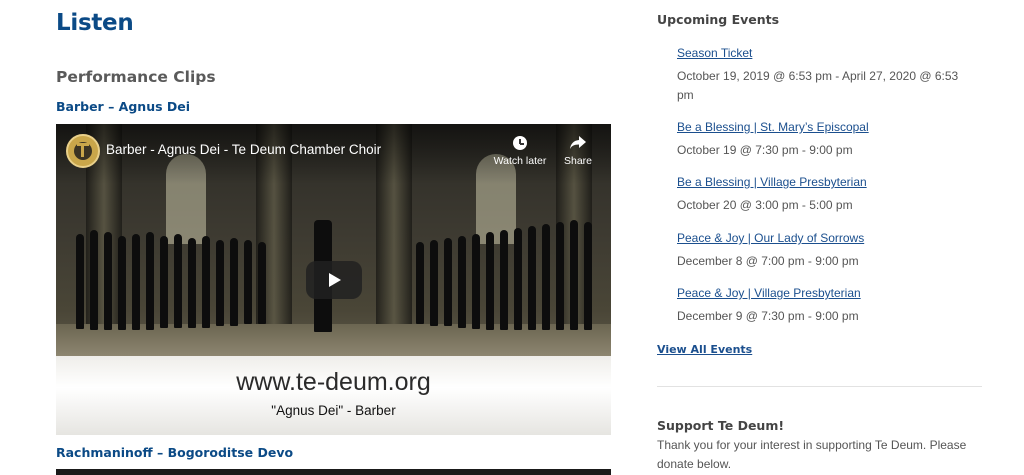  What do you see at coordinates (520, 151) in the screenshot?
I see `watch-later-button: Watch later` at bounding box center [520, 151].